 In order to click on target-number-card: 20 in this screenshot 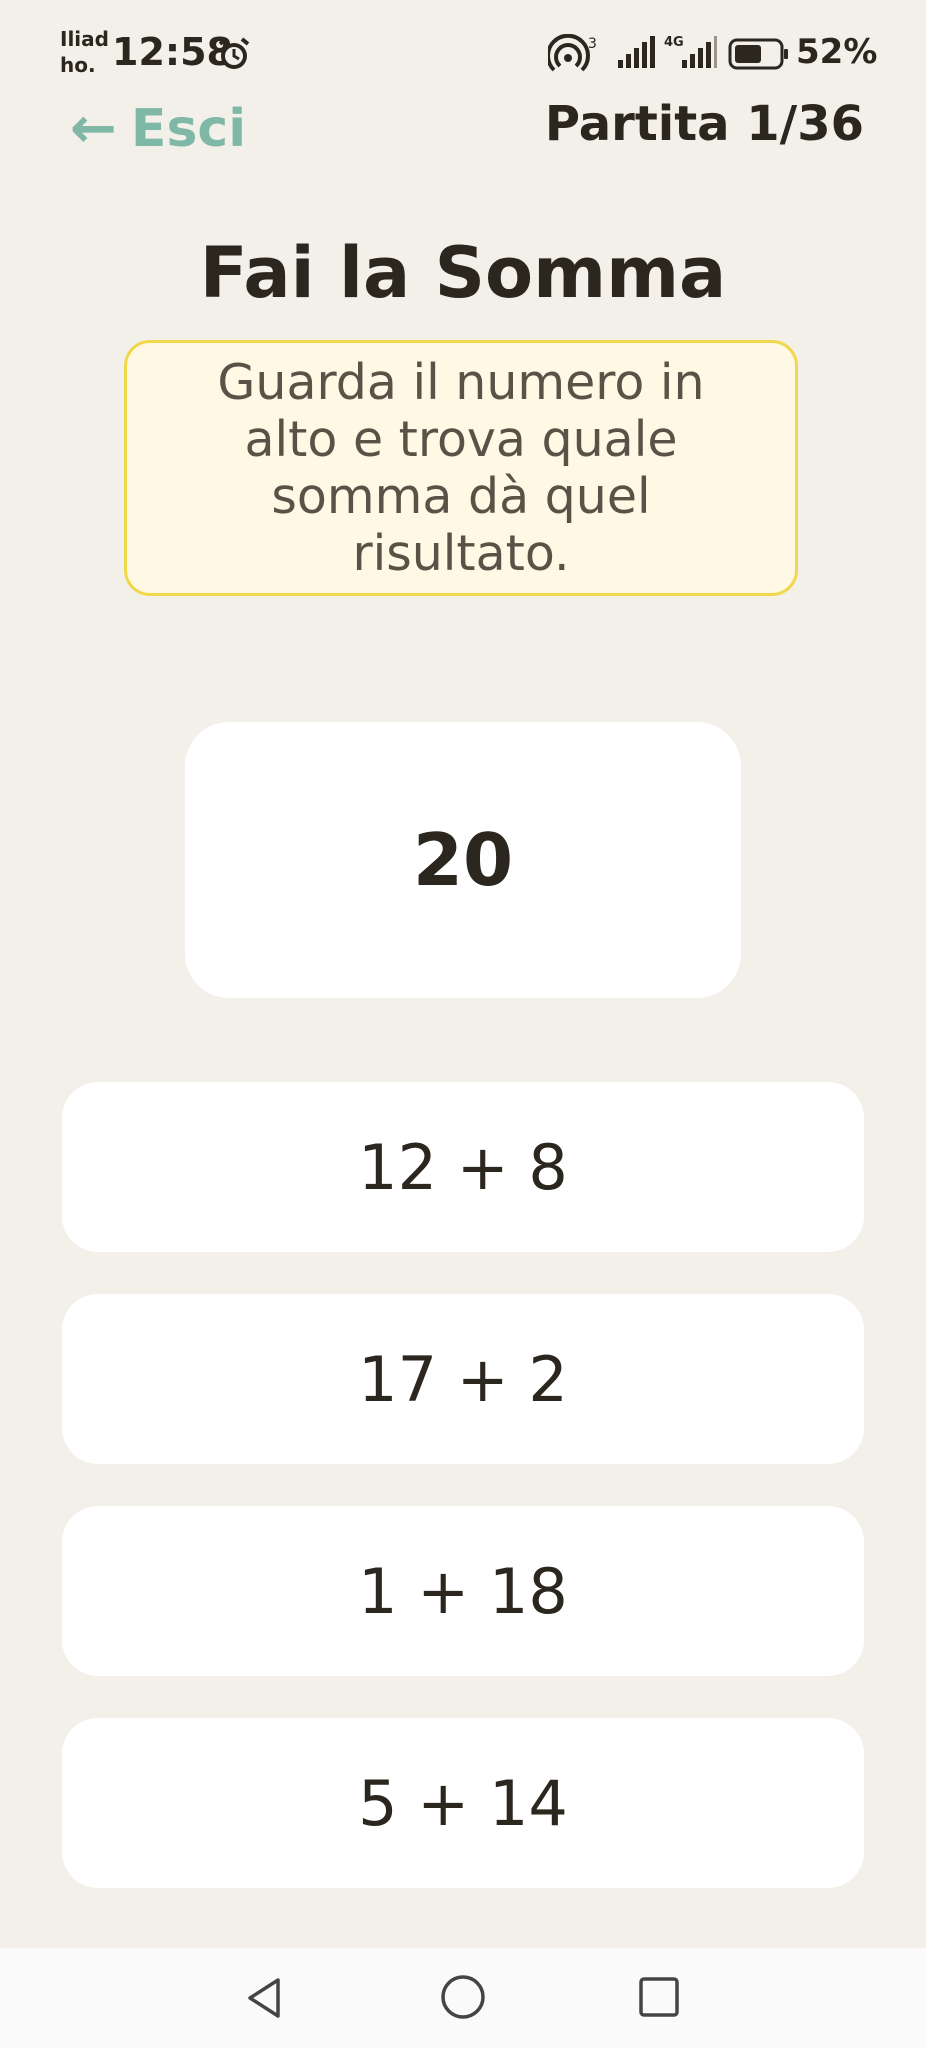, I will do `click(463, 860)`.